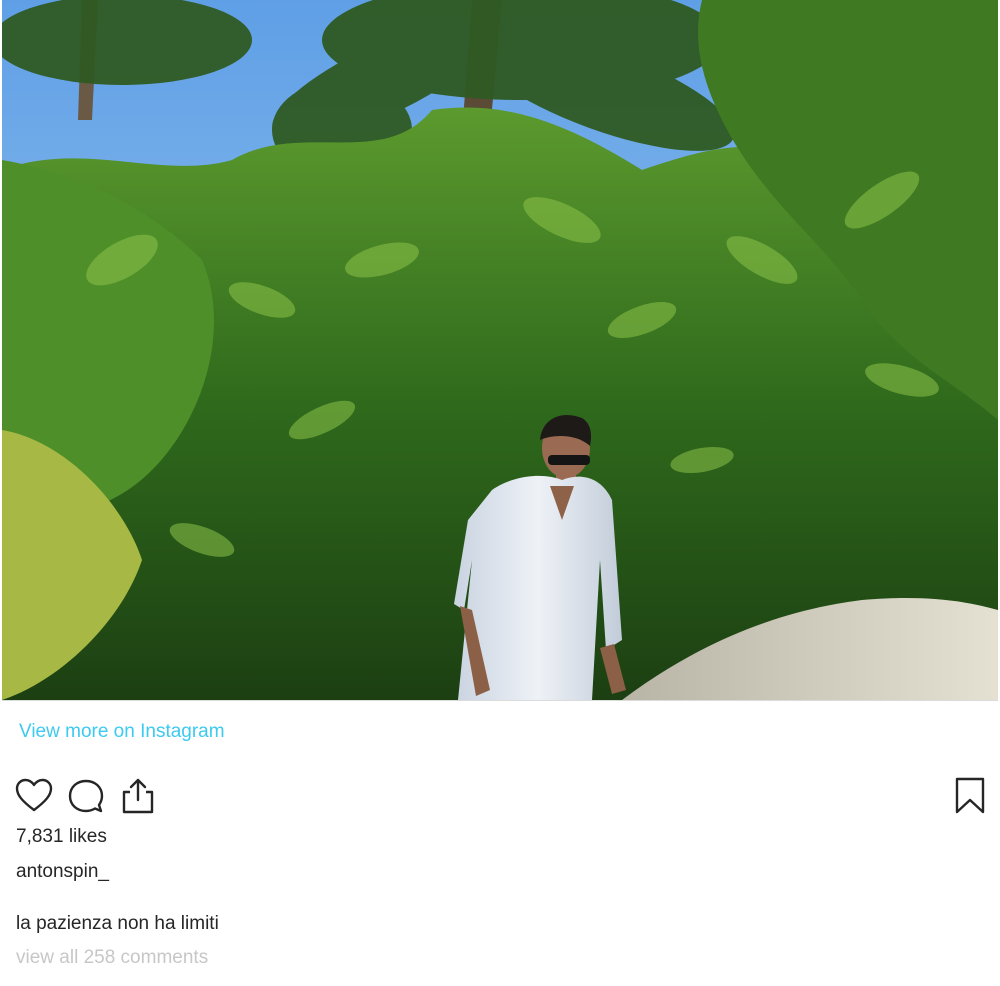 The height and width of the screenshot is (986, 1000). What do you see at coordinates (62, 872) in the screenshot?
I see `username: antonspin_` at bounding box center [62, 872].